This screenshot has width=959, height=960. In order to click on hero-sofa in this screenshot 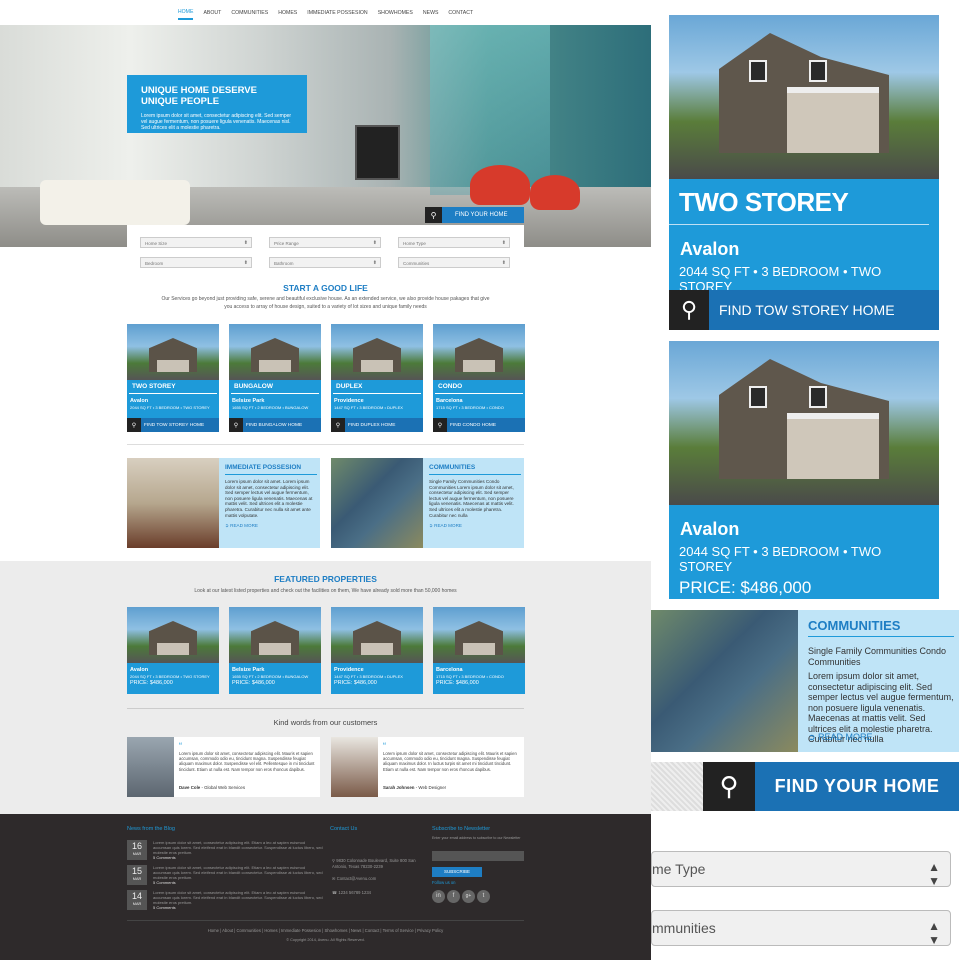, I will do `click(115, 202)`.